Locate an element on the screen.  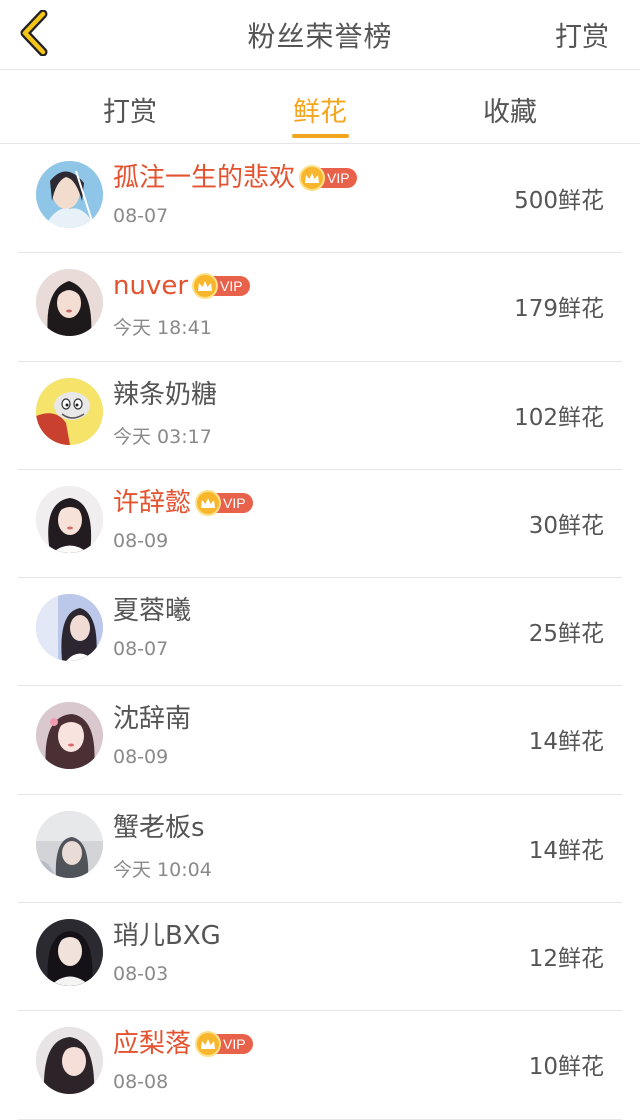
chevron-left-icon is located at coordinates (34, 33).